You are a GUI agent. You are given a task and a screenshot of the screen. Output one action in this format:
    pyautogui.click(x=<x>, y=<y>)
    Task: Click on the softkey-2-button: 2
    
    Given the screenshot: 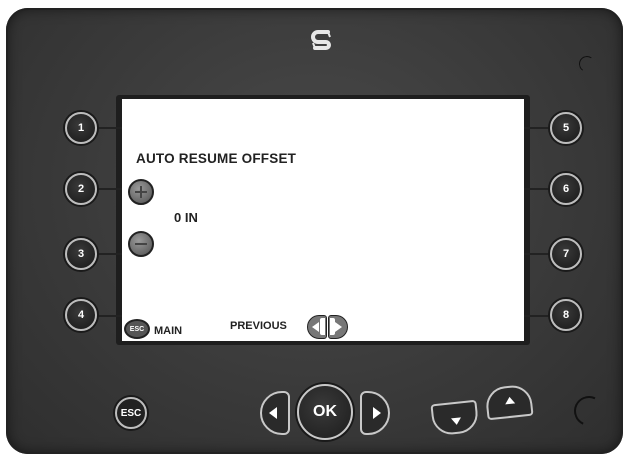 What is the action you would take?
    pyautogui.click(x=81, y=189)
    